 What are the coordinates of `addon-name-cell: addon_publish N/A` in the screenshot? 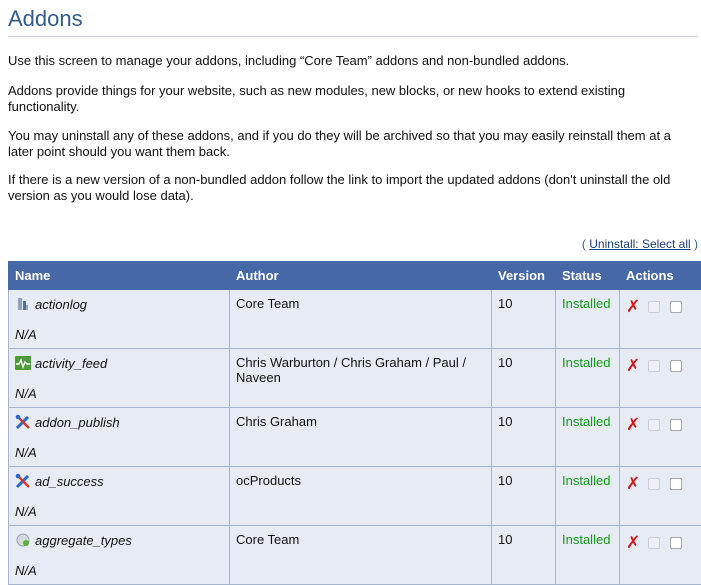 It's located at (119, 437).